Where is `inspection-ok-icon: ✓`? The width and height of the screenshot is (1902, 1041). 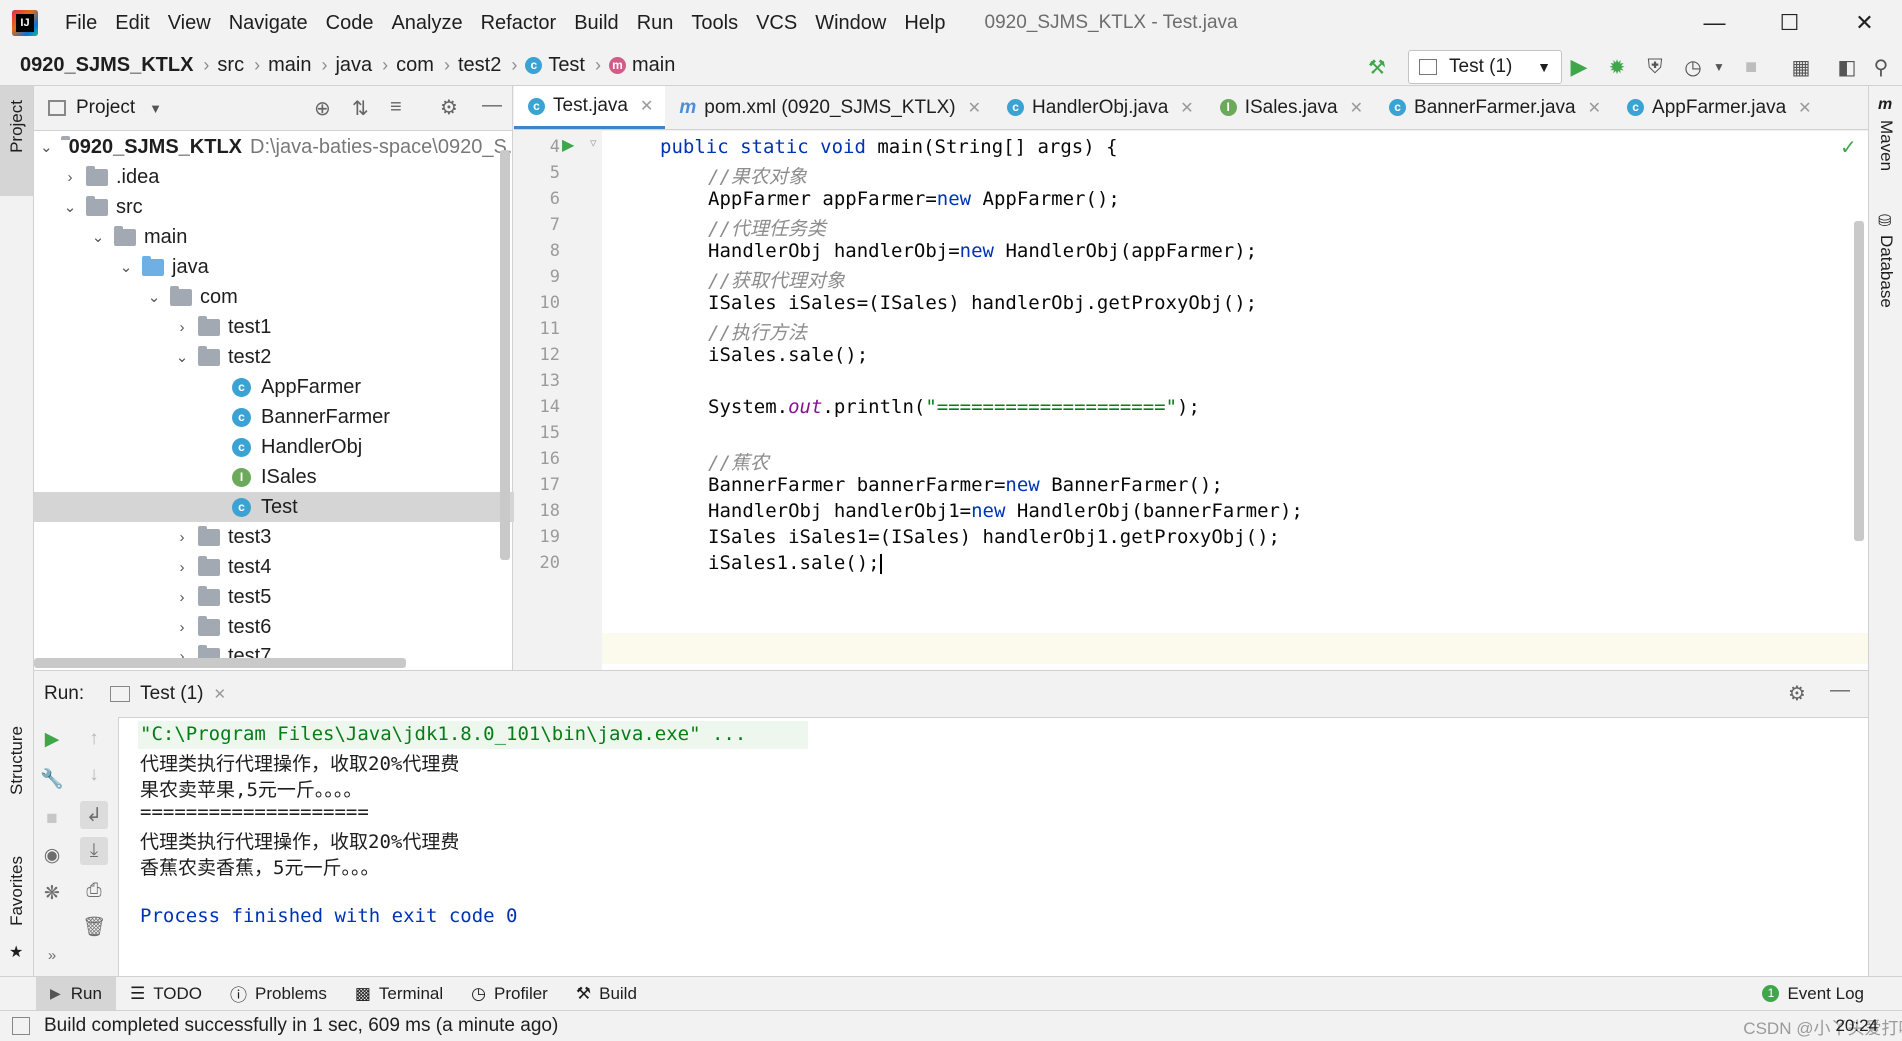
inspection-ok-icon: ✓ is located at coordinates (1848, 147).